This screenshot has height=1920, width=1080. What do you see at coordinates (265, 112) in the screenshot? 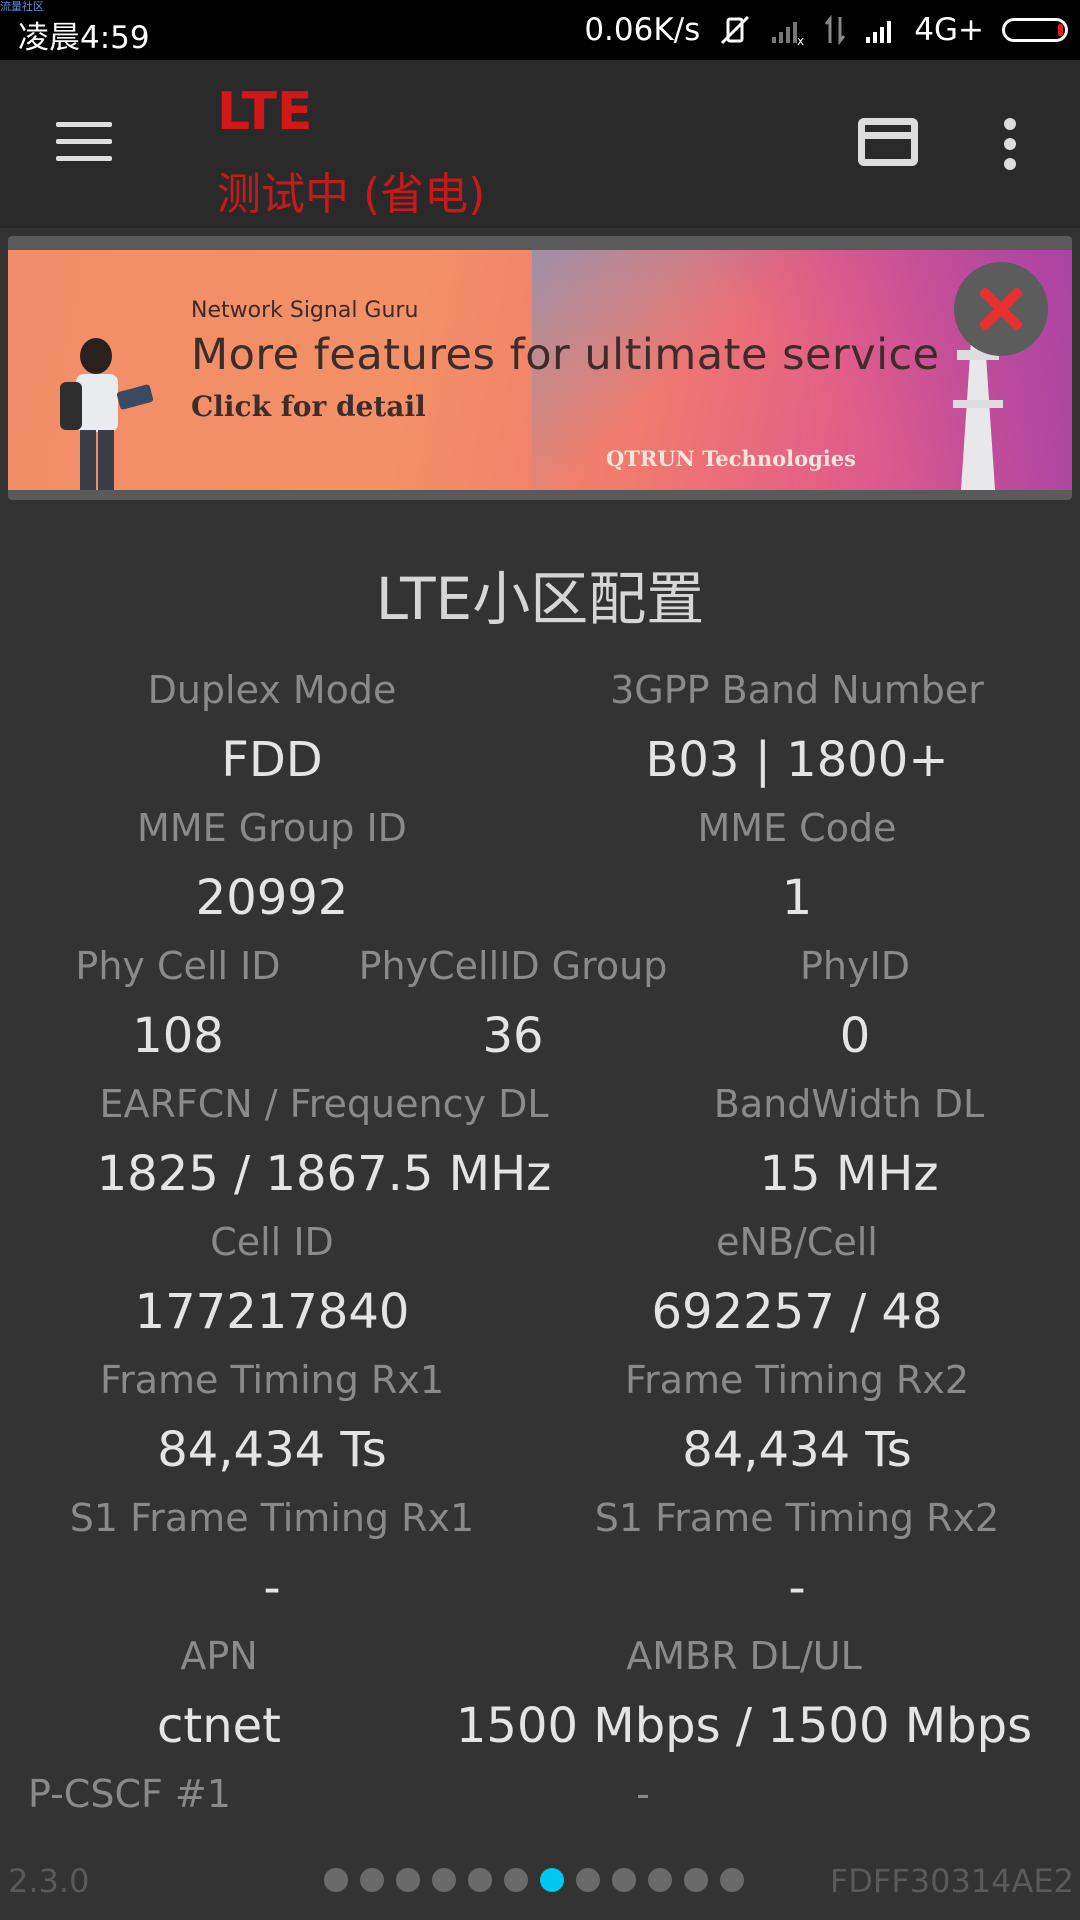
I see `app-title: LTE` at bounding box center [265, 112].